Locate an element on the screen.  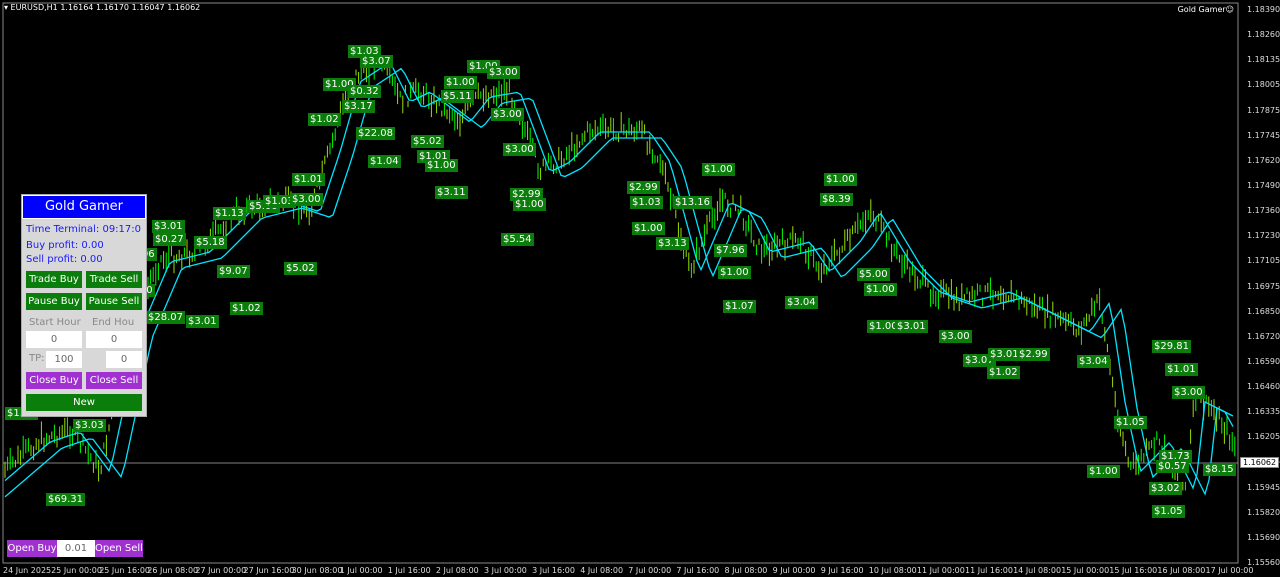
open-sell-button: Open Sell is located at coordinates (119, 548).